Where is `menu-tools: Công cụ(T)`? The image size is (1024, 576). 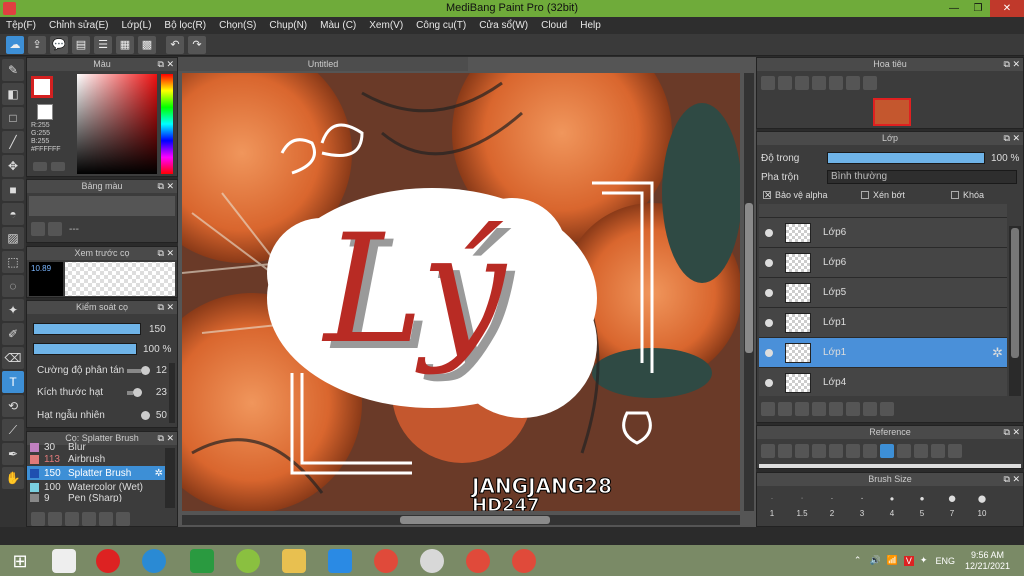 menu-tools: Công cụ(T) is located at coordinates (441, 25).